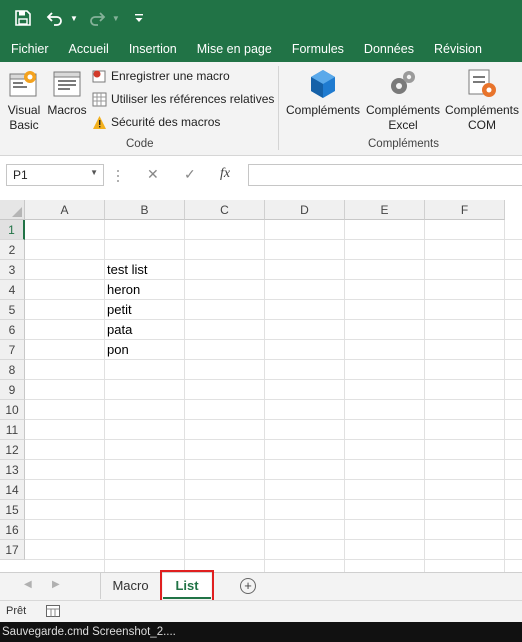 The width and height of the screenshot is (522, 642). Describe the element at coordinates (12, 450) in the screenshot. I see `row-header: 12` at that location.